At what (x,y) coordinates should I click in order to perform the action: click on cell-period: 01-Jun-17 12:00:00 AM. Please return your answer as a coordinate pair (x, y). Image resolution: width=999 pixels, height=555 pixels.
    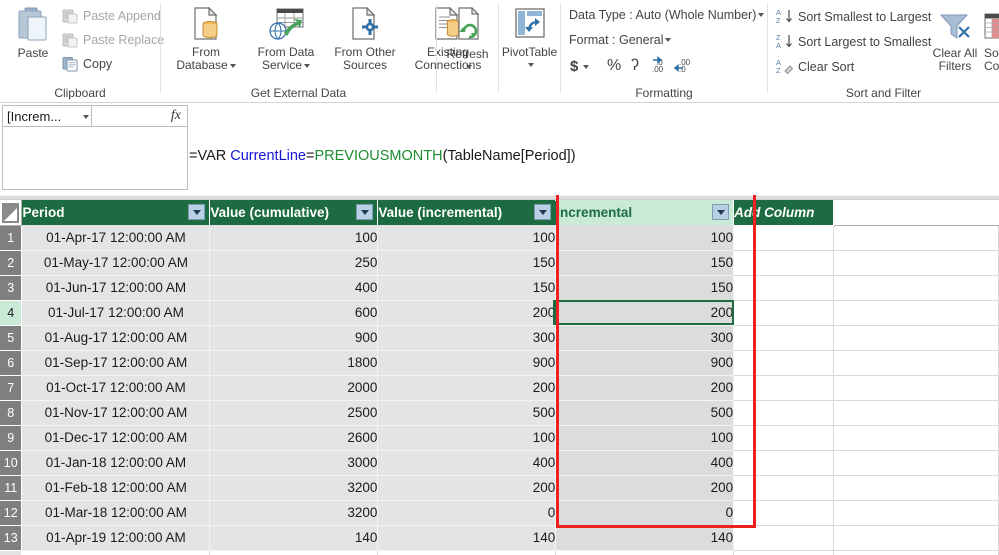
    Looking at the image, I should click on (116, 288).